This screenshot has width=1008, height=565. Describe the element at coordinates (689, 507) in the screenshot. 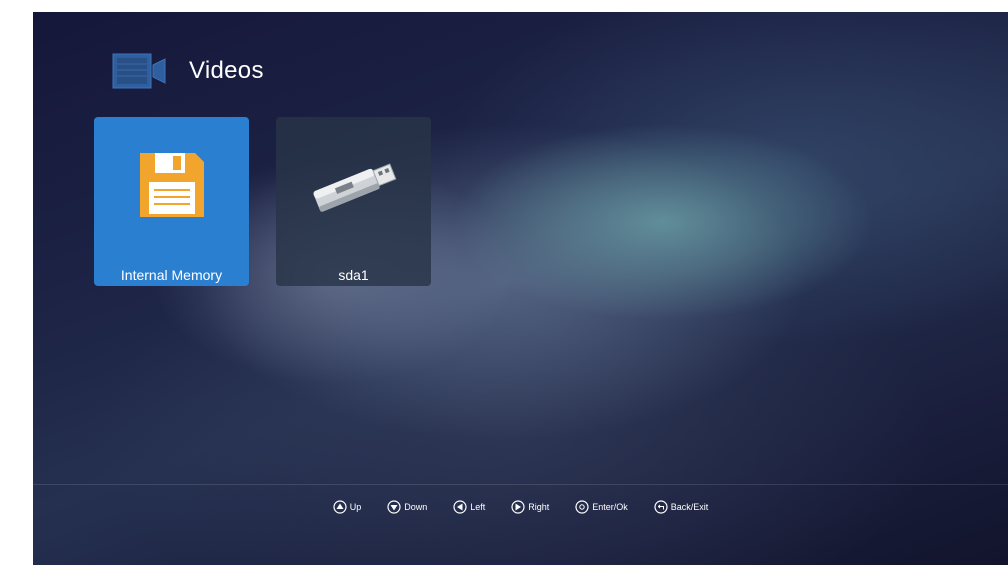

I see `hint-label: Back/Exit` at that location.